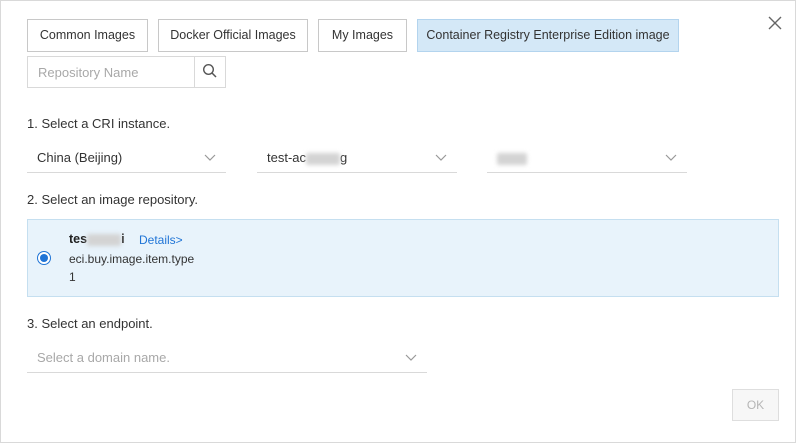 The width and height of the screenshot is (796, 443). I want to click on repository-radio, so click(44, 258).